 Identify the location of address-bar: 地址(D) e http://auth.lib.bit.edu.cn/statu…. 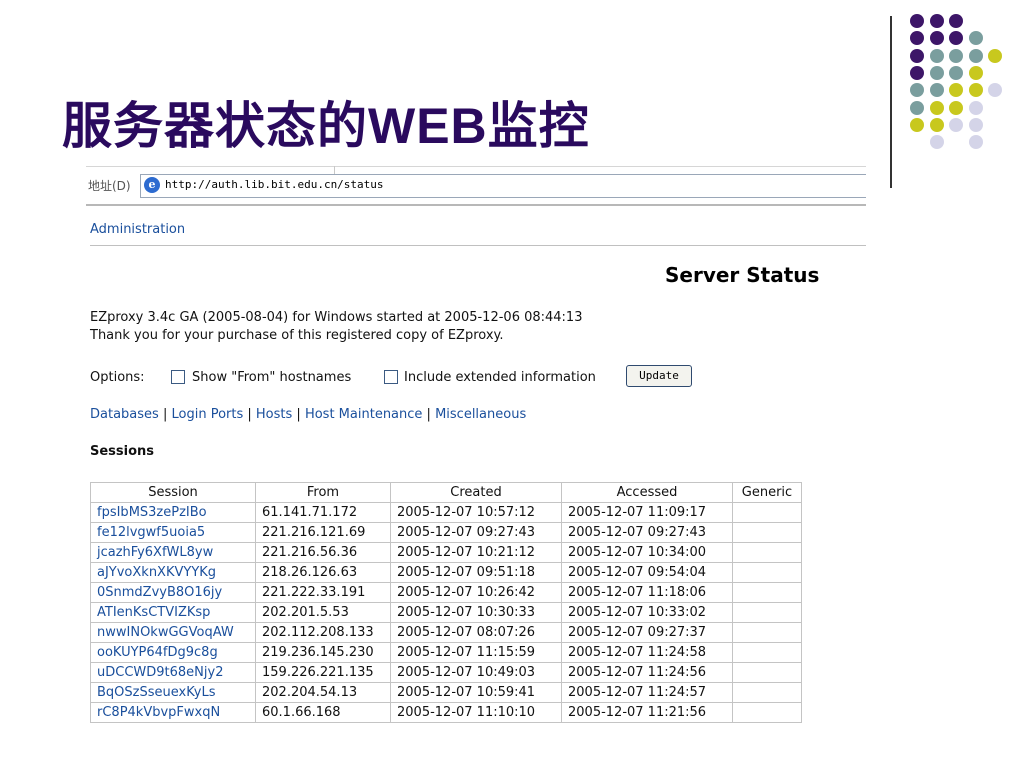
(476, 186).